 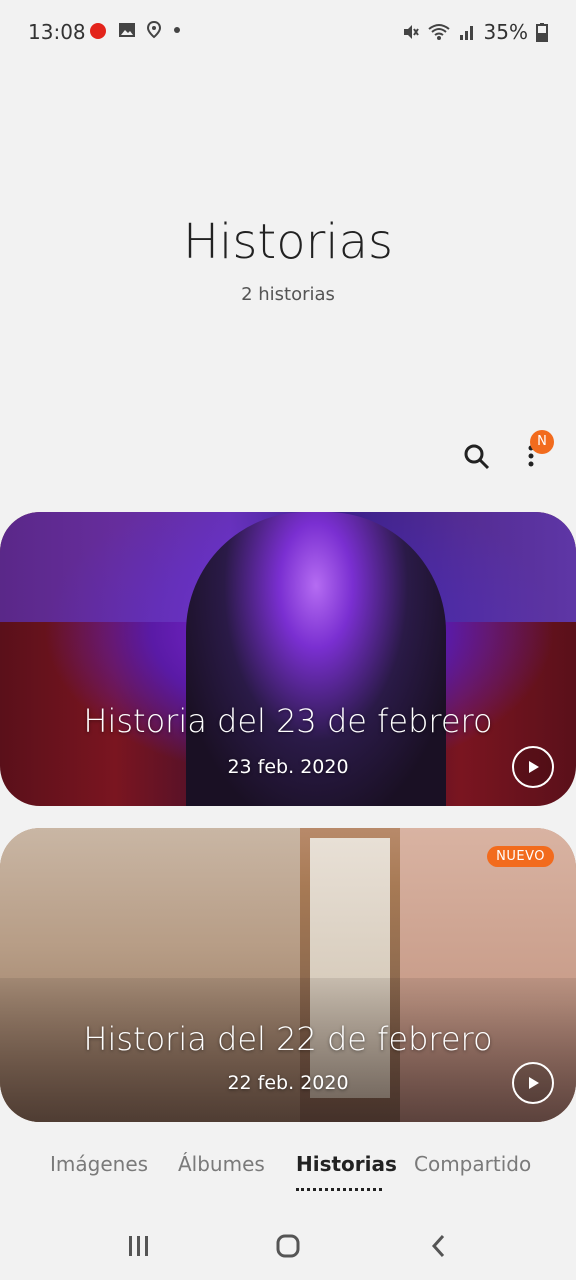 I want to click on search-button, so click(x=476, y=456).